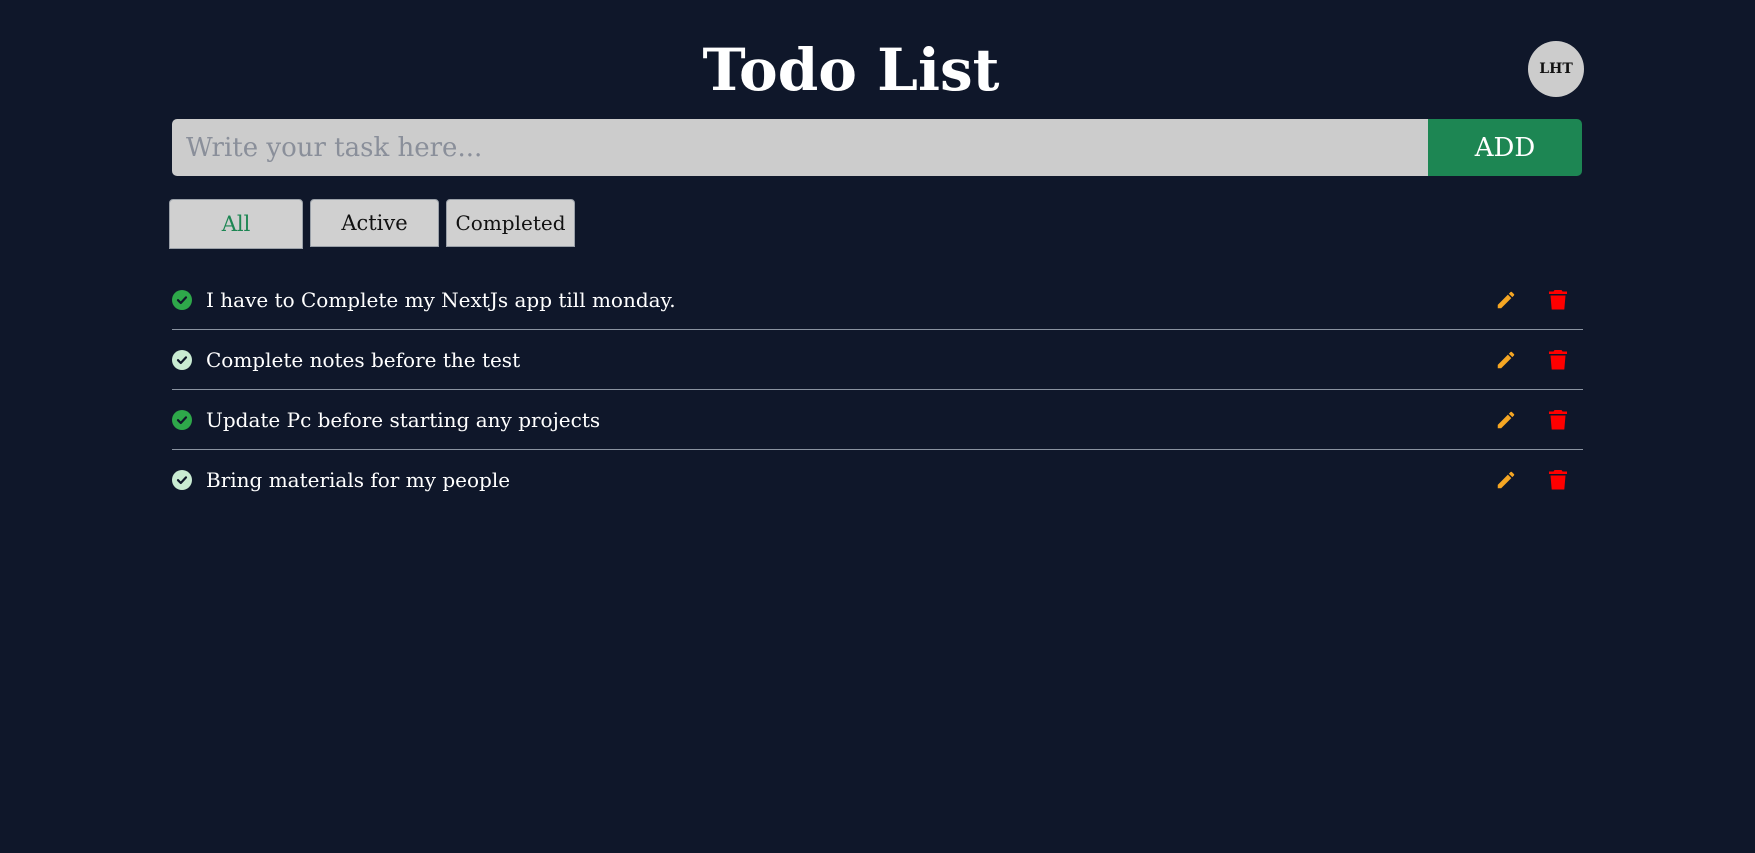 The image size is (1755, 853). Describe the element at coordinates (1505, 147) in the screenshot. I see `add-button: ADD` at that location.